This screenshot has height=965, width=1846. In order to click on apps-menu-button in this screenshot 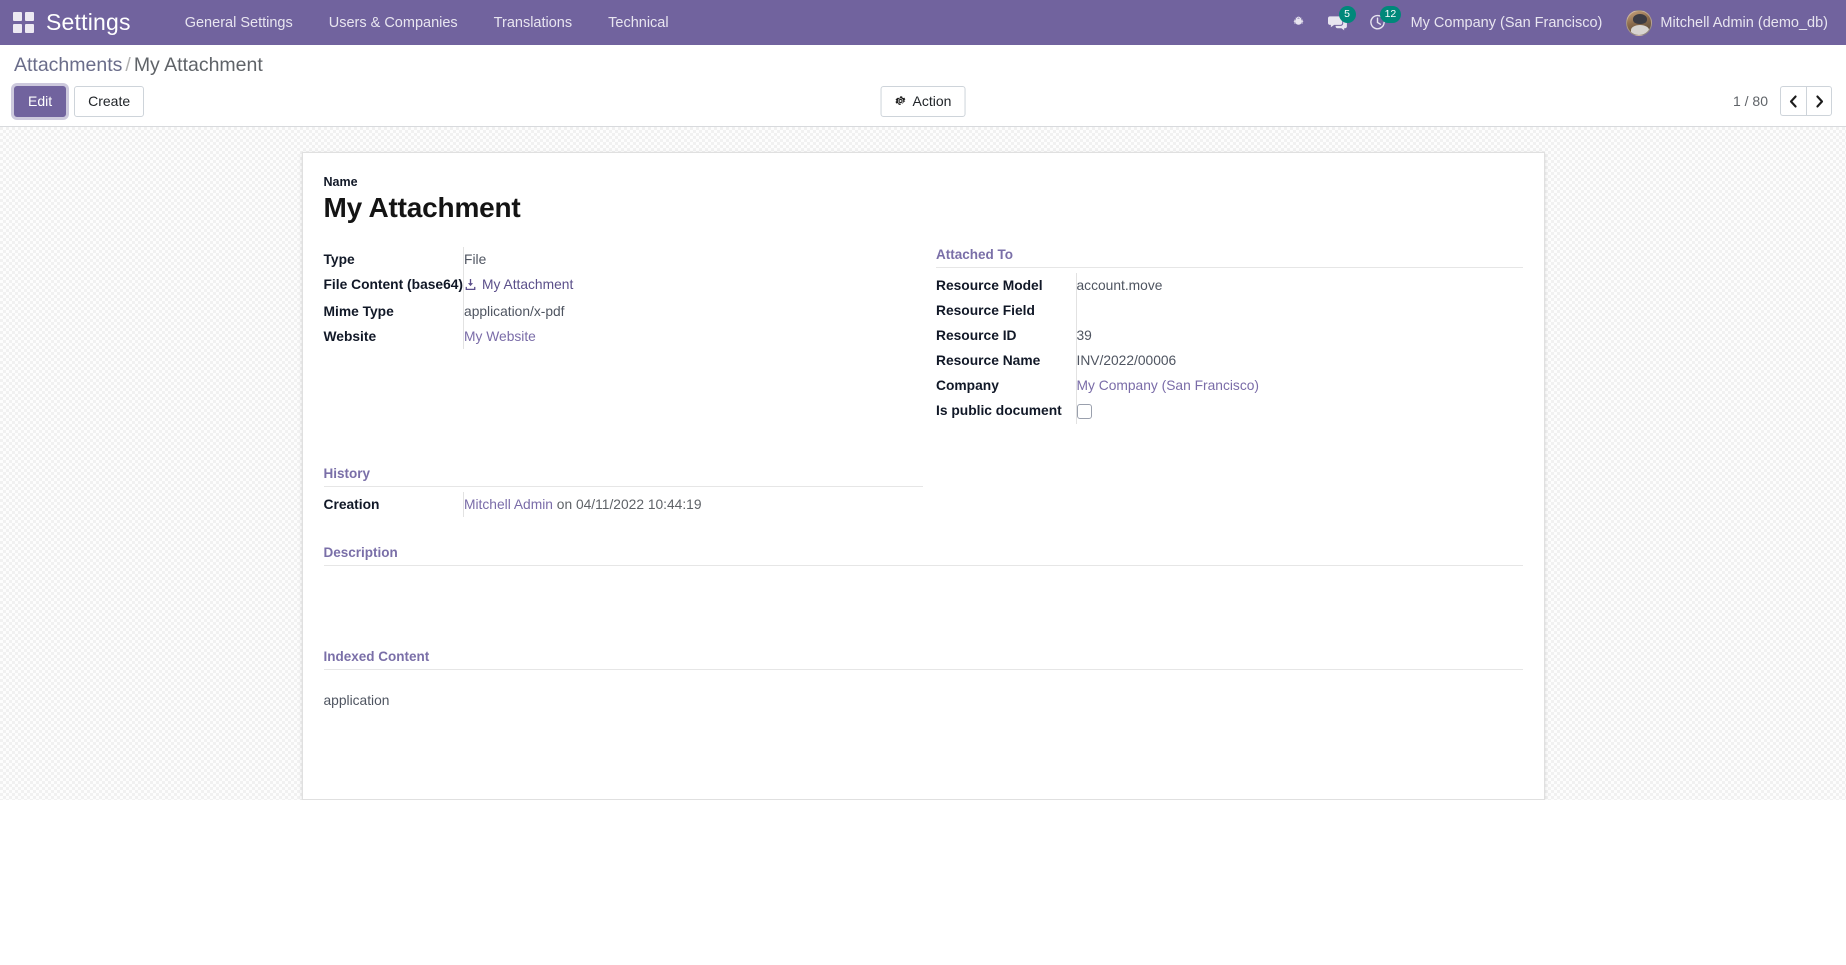, I will do `click(23, 22)`.